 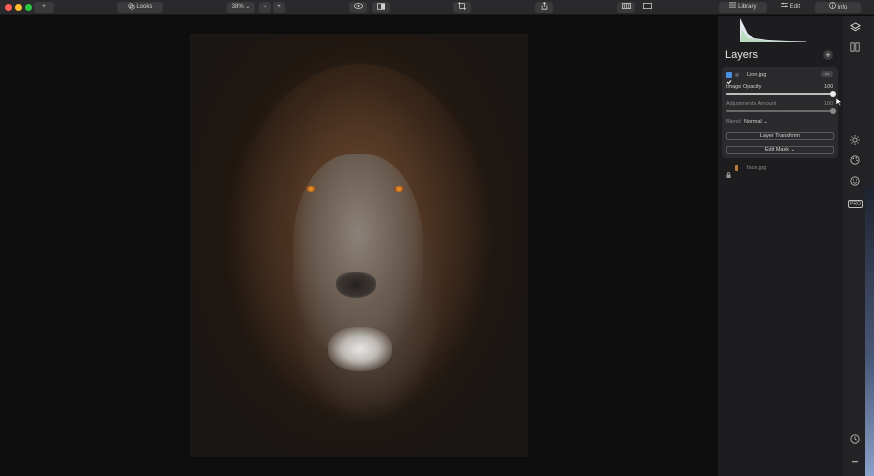 I want to click on crop-button, so click(x=462, y=7).